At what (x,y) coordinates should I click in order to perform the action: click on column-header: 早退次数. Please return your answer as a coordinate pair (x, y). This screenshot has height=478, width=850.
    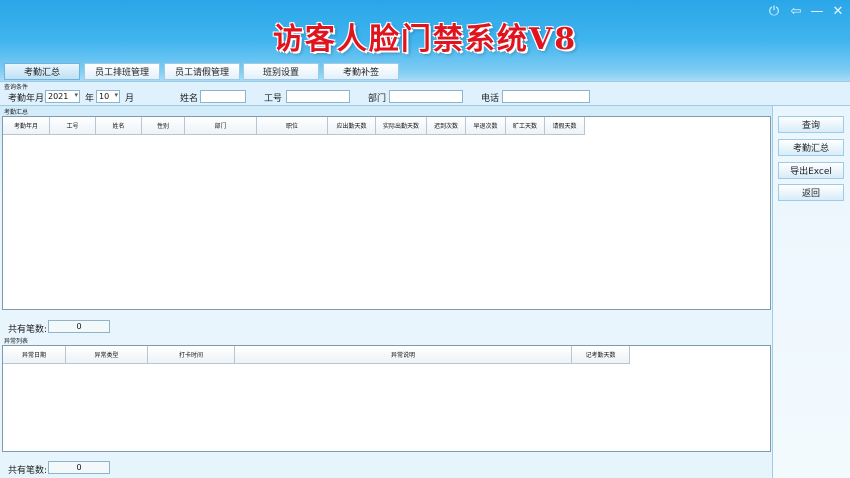
    Looking at the image, I should click on (486, 126).